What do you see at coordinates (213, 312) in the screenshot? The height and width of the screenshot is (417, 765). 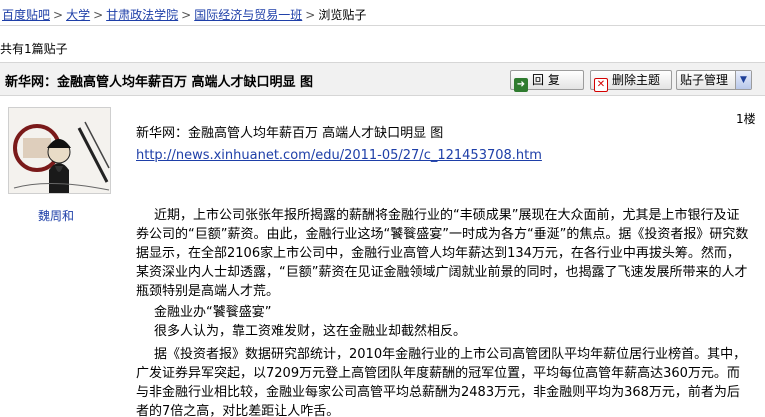 I see `post-subheading: 金融业办“饕餮盛宴”` at bounding box center [213, 312].